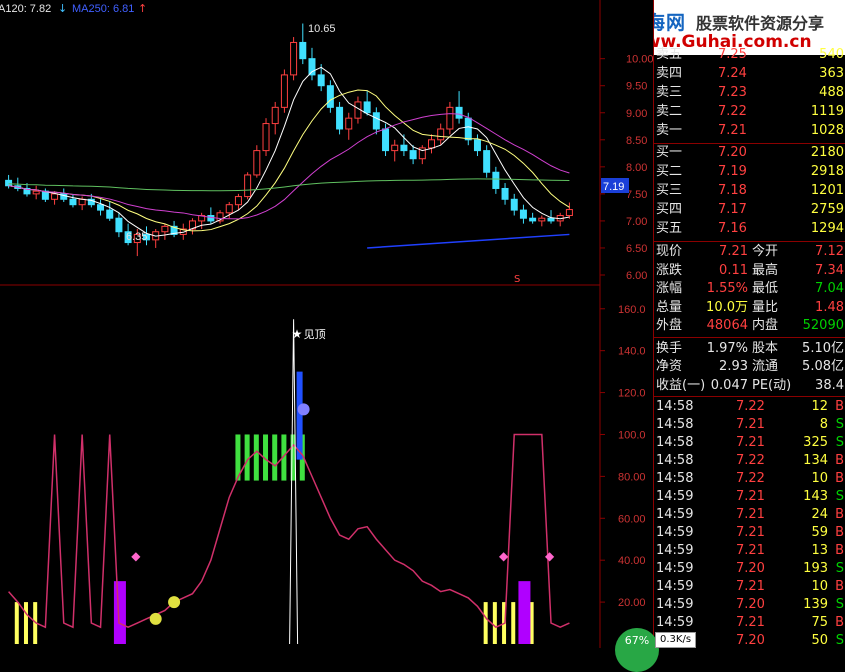  Describe the element at coordinates (632, 394) in the screenshot. I see `indicator-axis-label: 120.0` at that location.